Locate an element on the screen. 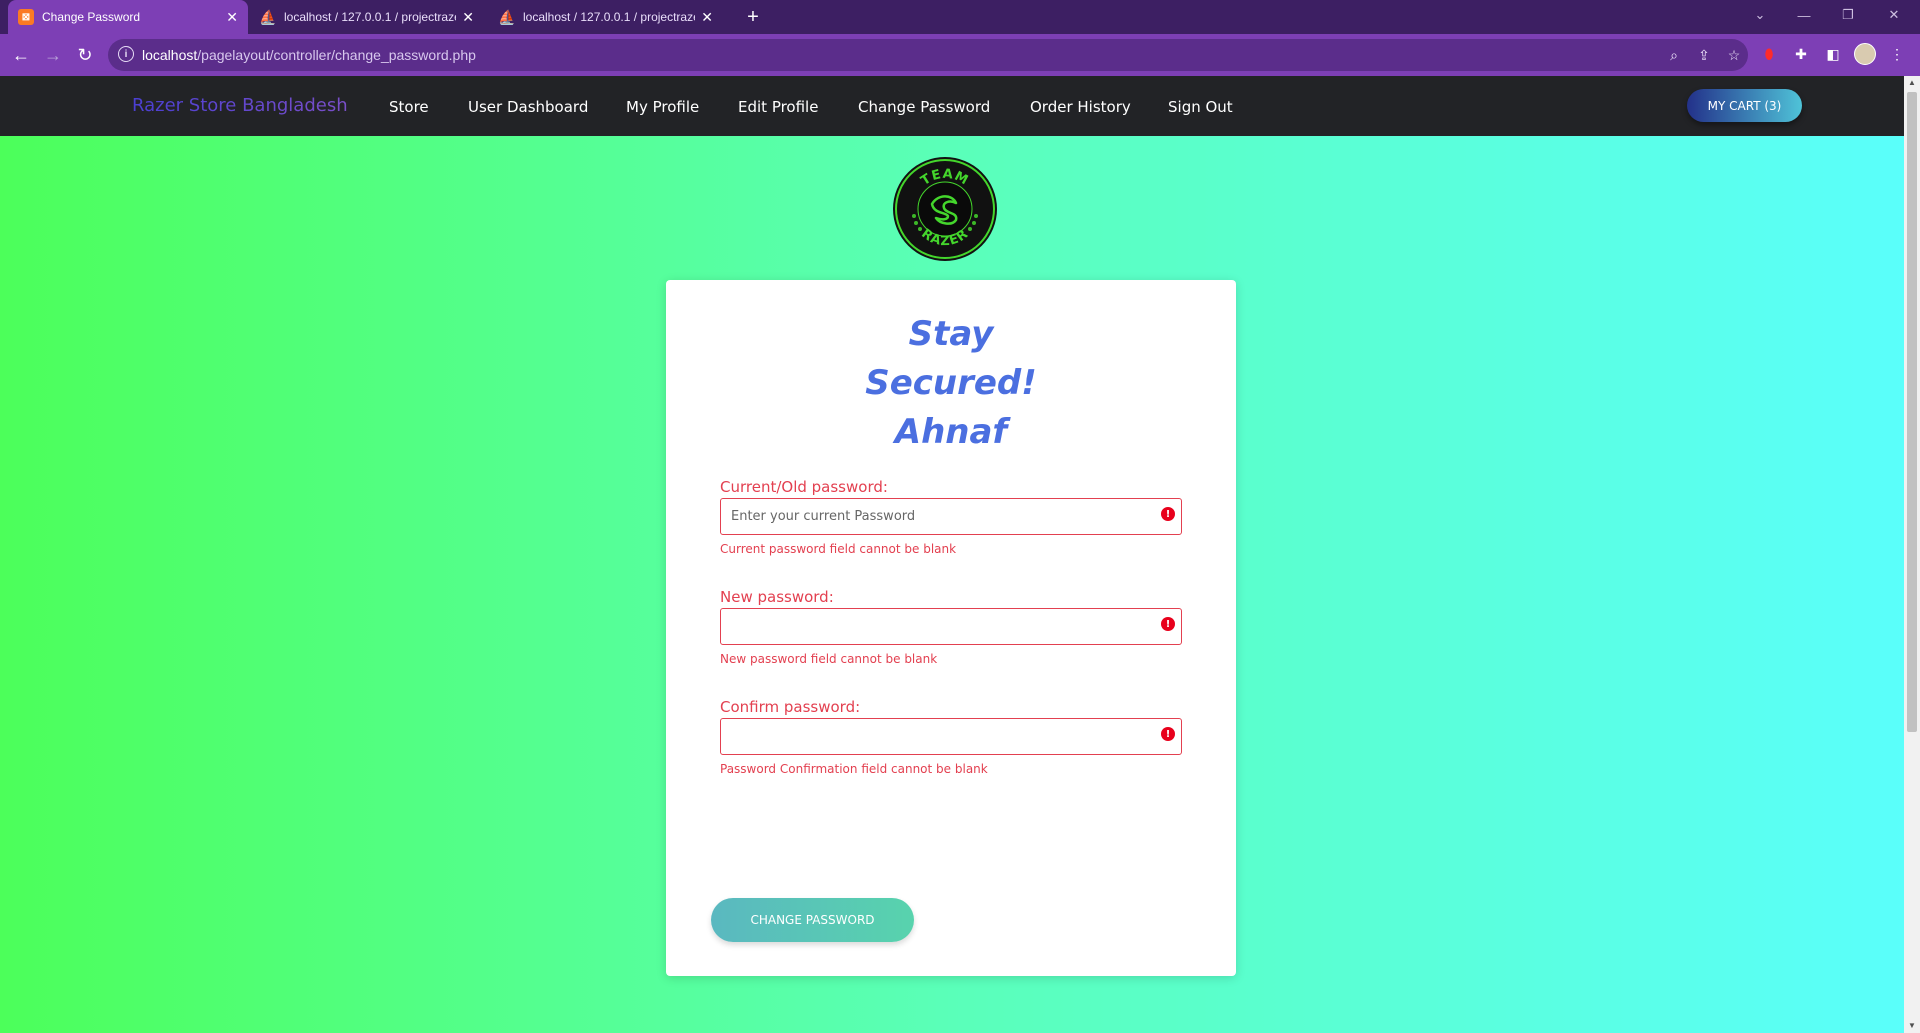 Image resolution: width=1920 pixels, height=1033 pixels. page-scrollbar: ▲ ▼ is located at coordinates (1912, 554).